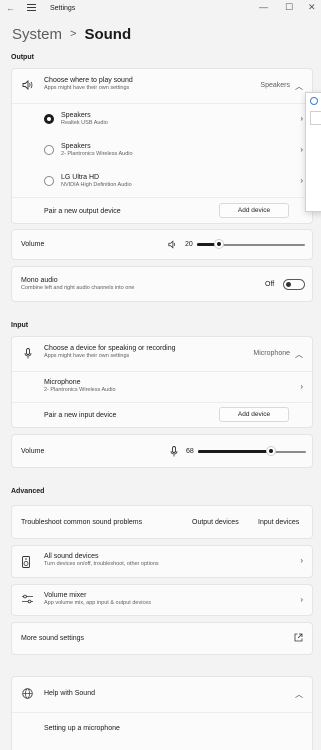  I want to click on close-icon: ✕, so click(312, 7).